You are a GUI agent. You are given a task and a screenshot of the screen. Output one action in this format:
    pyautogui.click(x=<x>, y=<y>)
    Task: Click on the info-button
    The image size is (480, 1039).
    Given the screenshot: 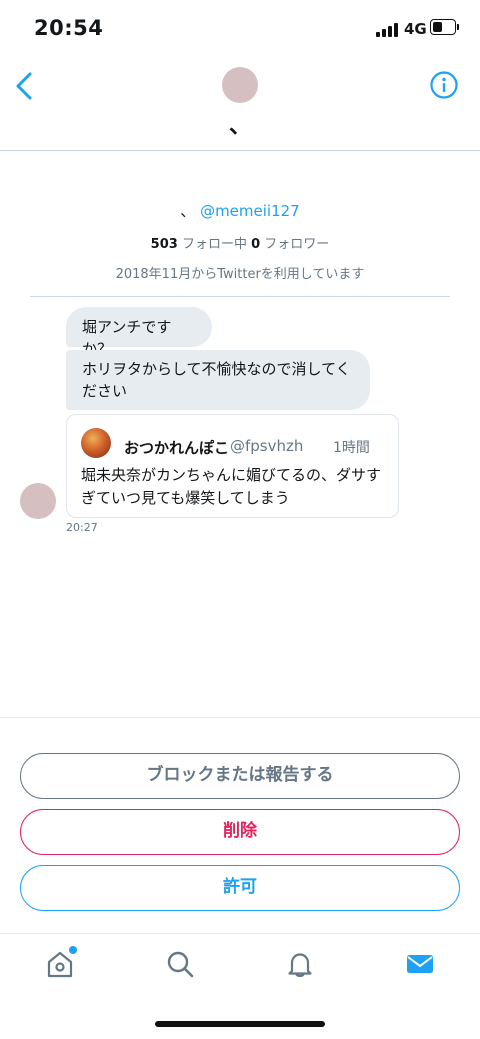 What is the action you would take?
    pyautogui.click(x=444, y=85)
    